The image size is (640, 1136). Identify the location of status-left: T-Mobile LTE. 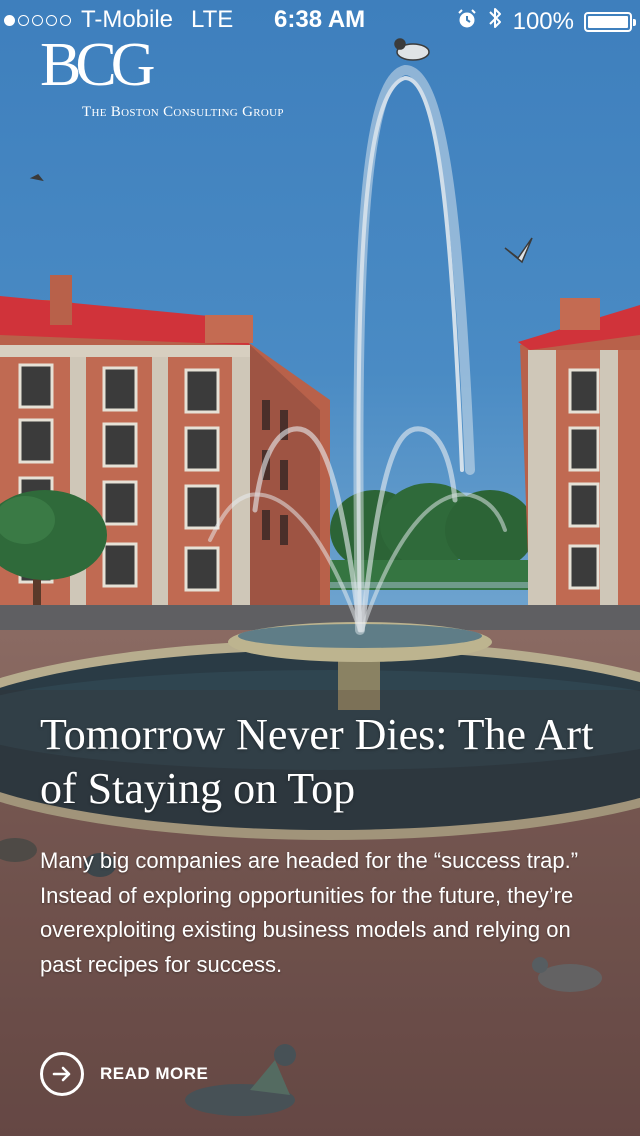
(118, 20).